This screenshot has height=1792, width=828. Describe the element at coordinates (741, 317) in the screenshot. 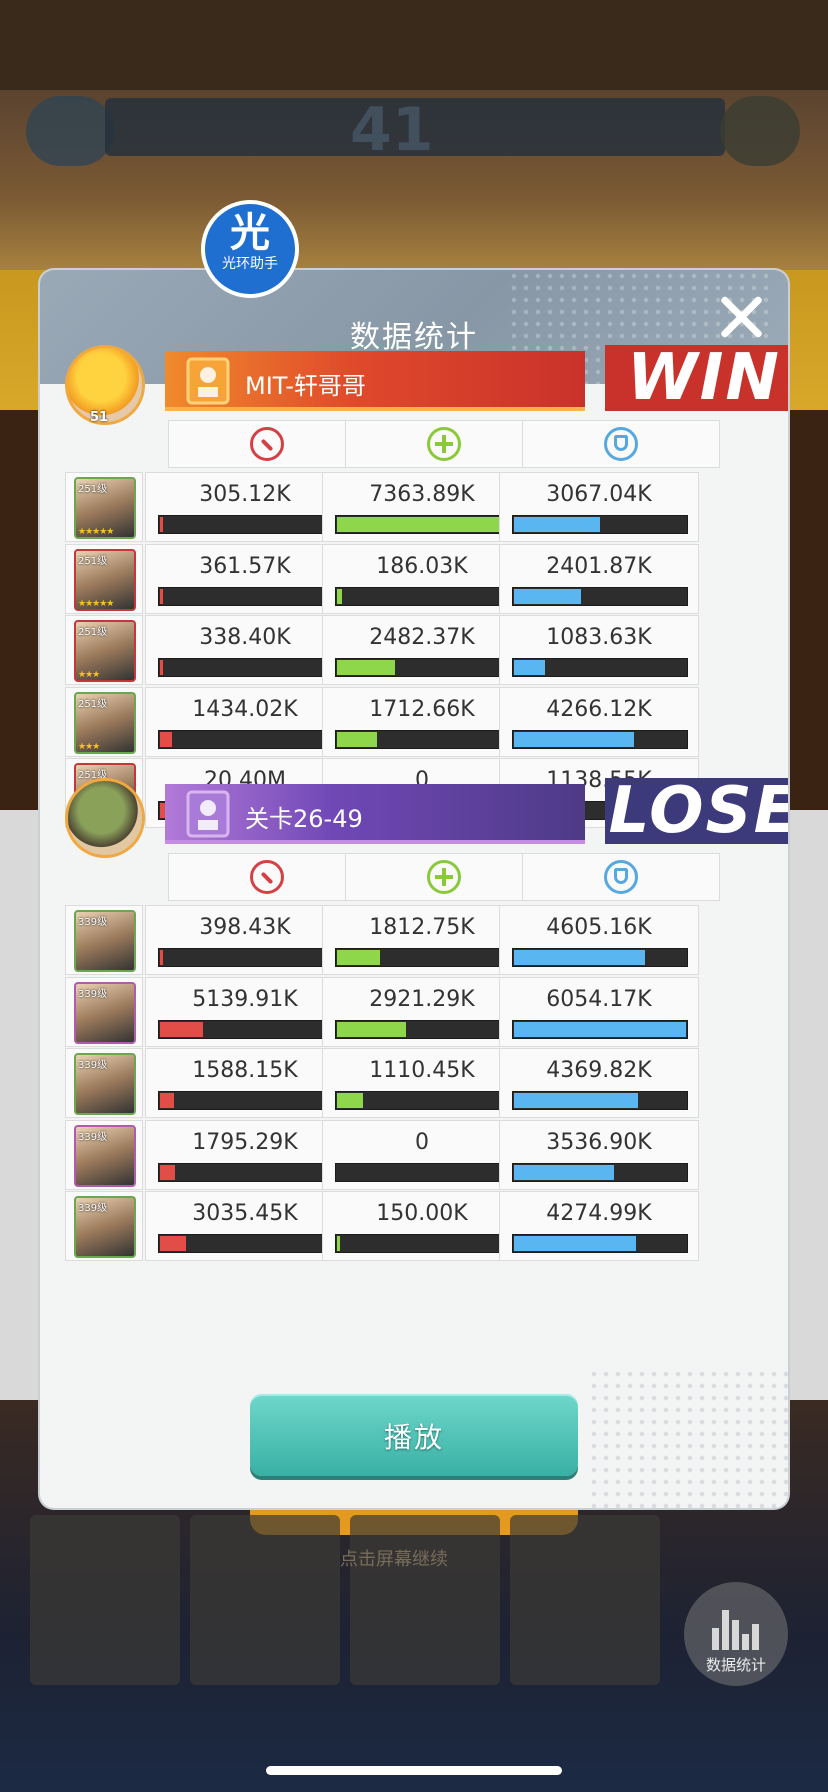

I see `close-button` at that location.